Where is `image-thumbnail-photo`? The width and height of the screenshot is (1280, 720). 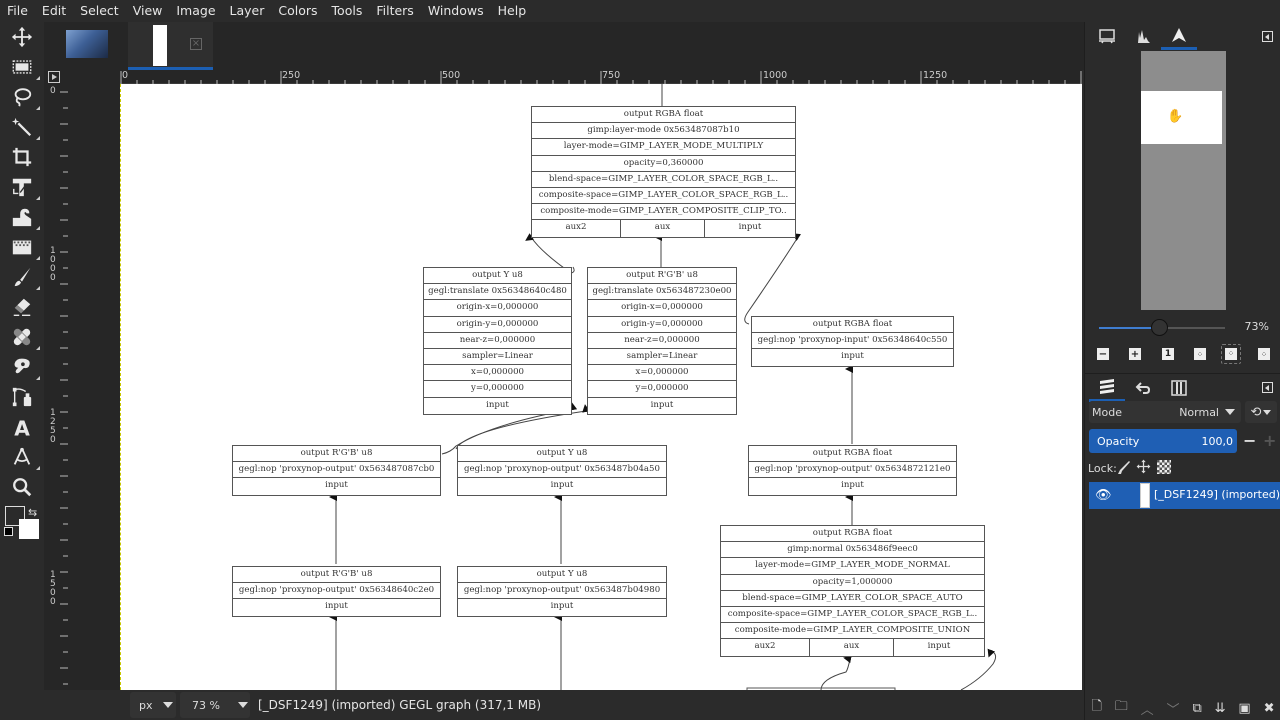 image-thumbnail-photo is located at coordinates (87, 44).